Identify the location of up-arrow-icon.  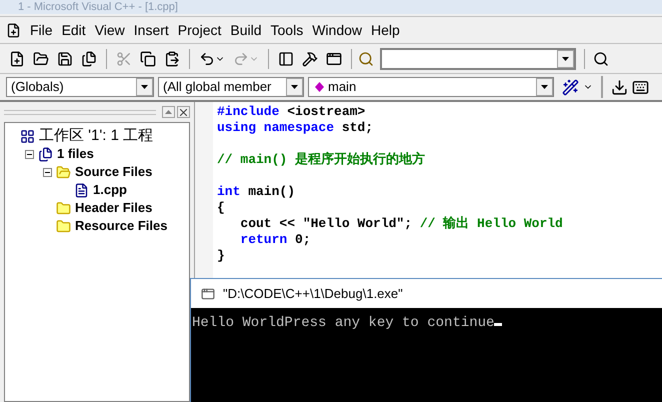
(168, 112).